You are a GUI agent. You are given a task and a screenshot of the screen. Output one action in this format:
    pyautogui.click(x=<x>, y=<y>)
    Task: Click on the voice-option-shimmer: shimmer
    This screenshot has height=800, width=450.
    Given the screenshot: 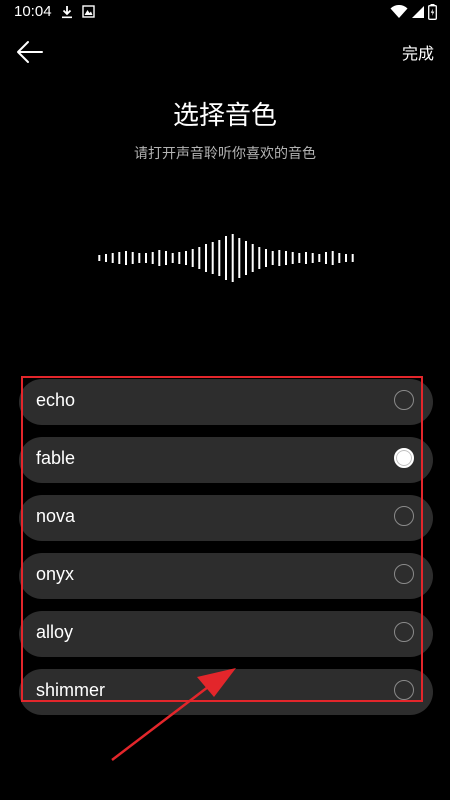 What is the action you would take?
    pyautogui.click(x=226, y=692)
    